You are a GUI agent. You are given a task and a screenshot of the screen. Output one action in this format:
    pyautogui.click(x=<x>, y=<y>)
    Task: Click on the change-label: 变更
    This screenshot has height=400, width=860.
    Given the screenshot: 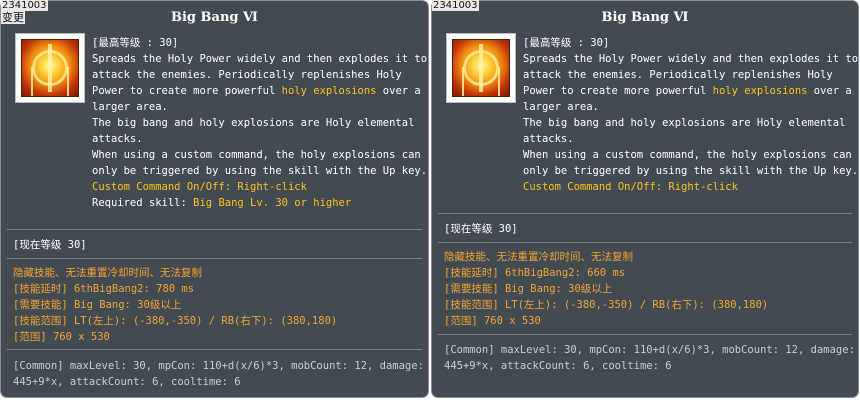 What is the action you would take?
    pyautogui.click(x=13, y=17)
    